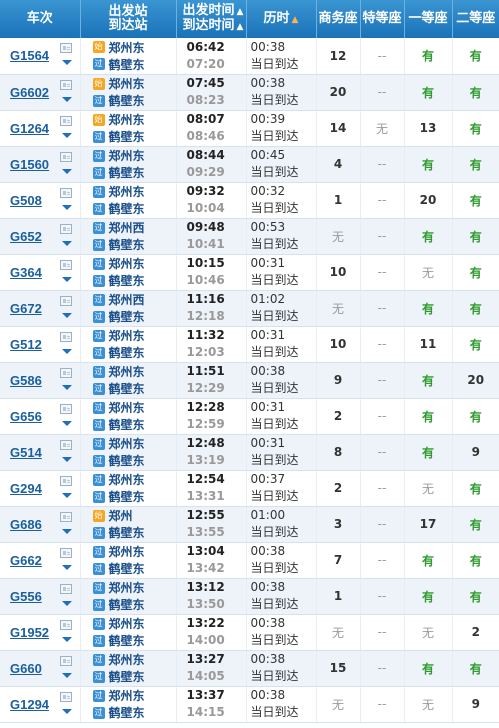  I want to click on seat-business: 无, so click(338, 704).